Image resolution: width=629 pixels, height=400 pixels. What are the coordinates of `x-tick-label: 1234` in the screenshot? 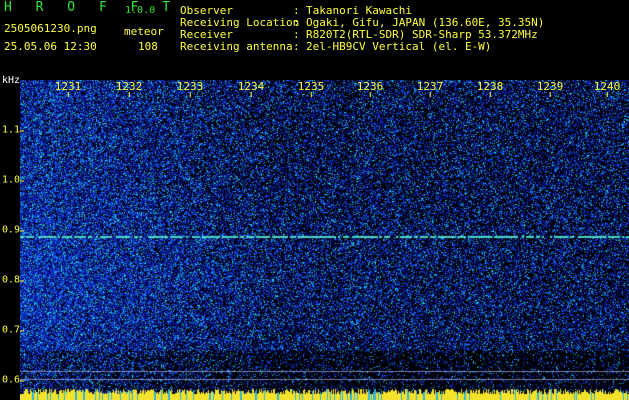 It's located at (251, 88).